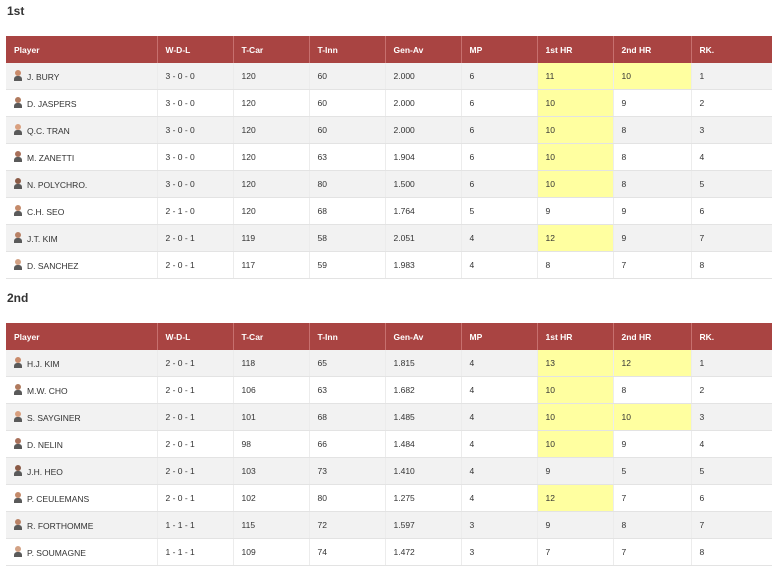 The height and width of the screenshot is (574, 780). Describe the element at coordinates (347, 444) in the screenshot. I see `t-inn-cell: 66` at that location.